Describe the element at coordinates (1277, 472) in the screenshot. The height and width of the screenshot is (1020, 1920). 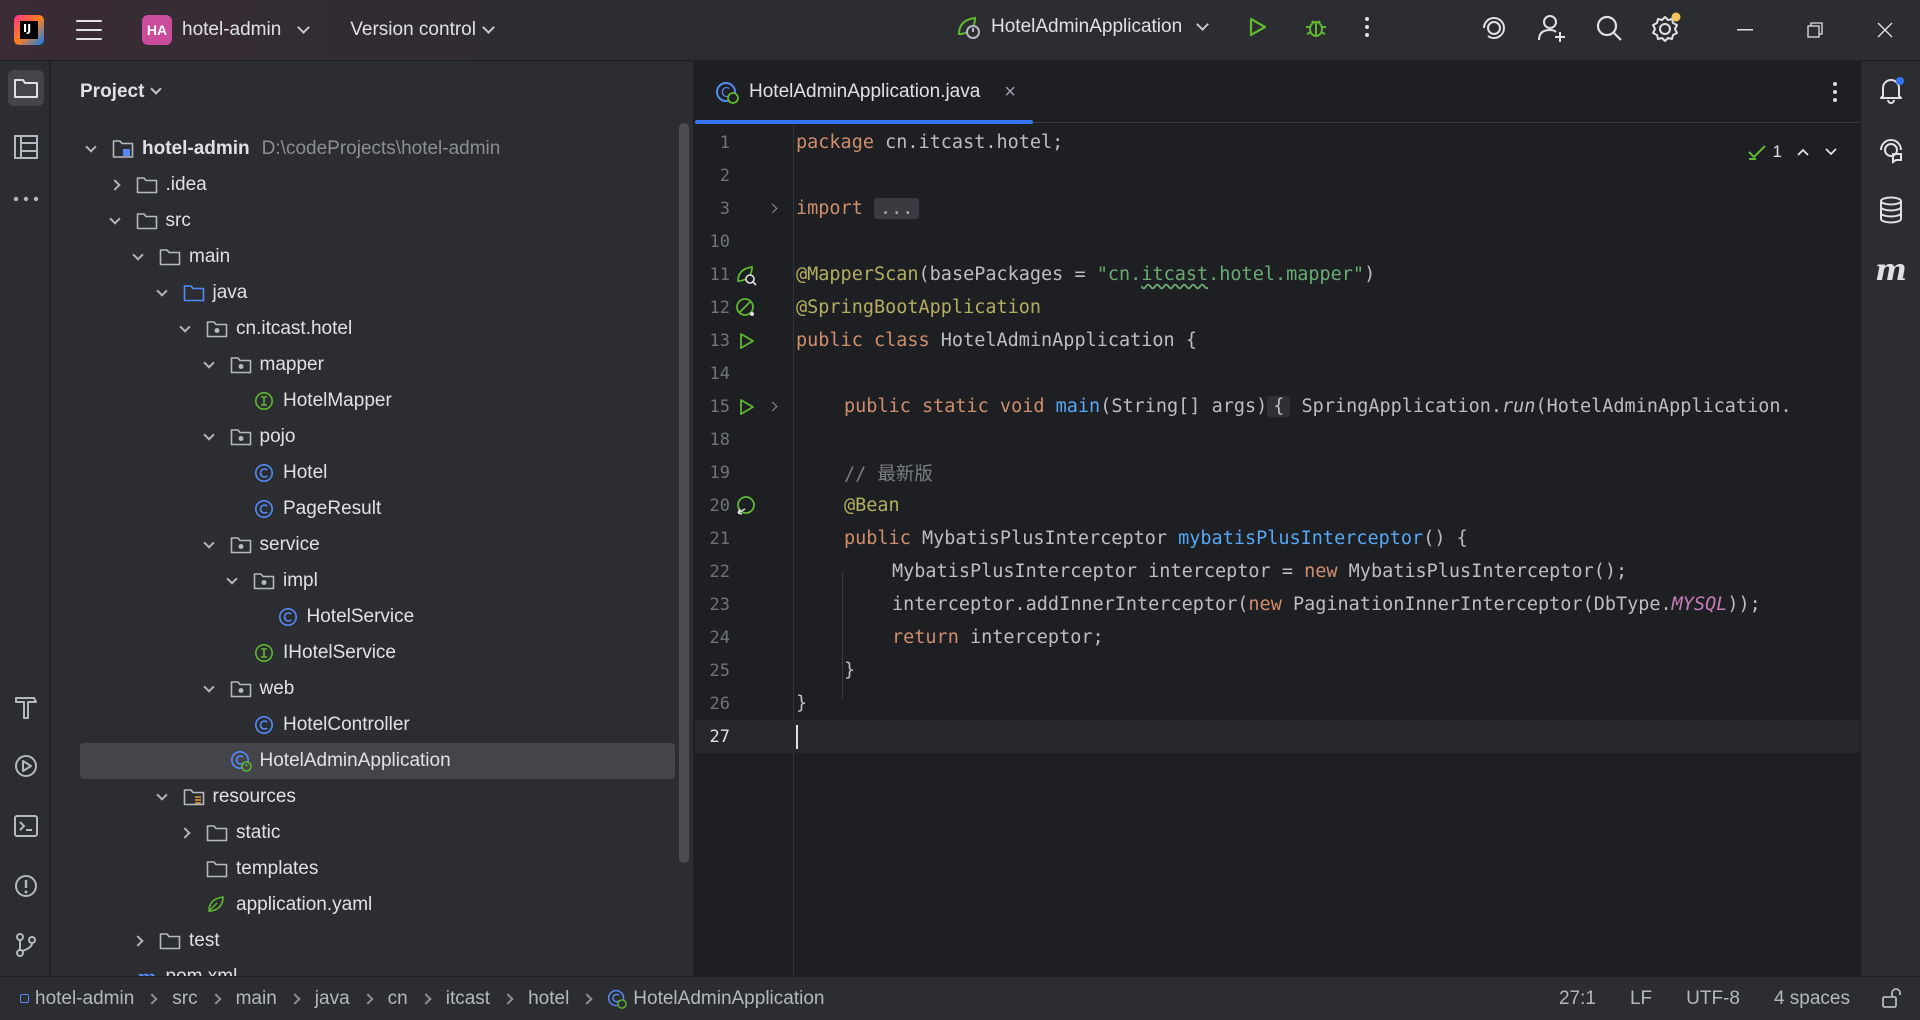
I see `code-line: 19 // 最新版` at that location.